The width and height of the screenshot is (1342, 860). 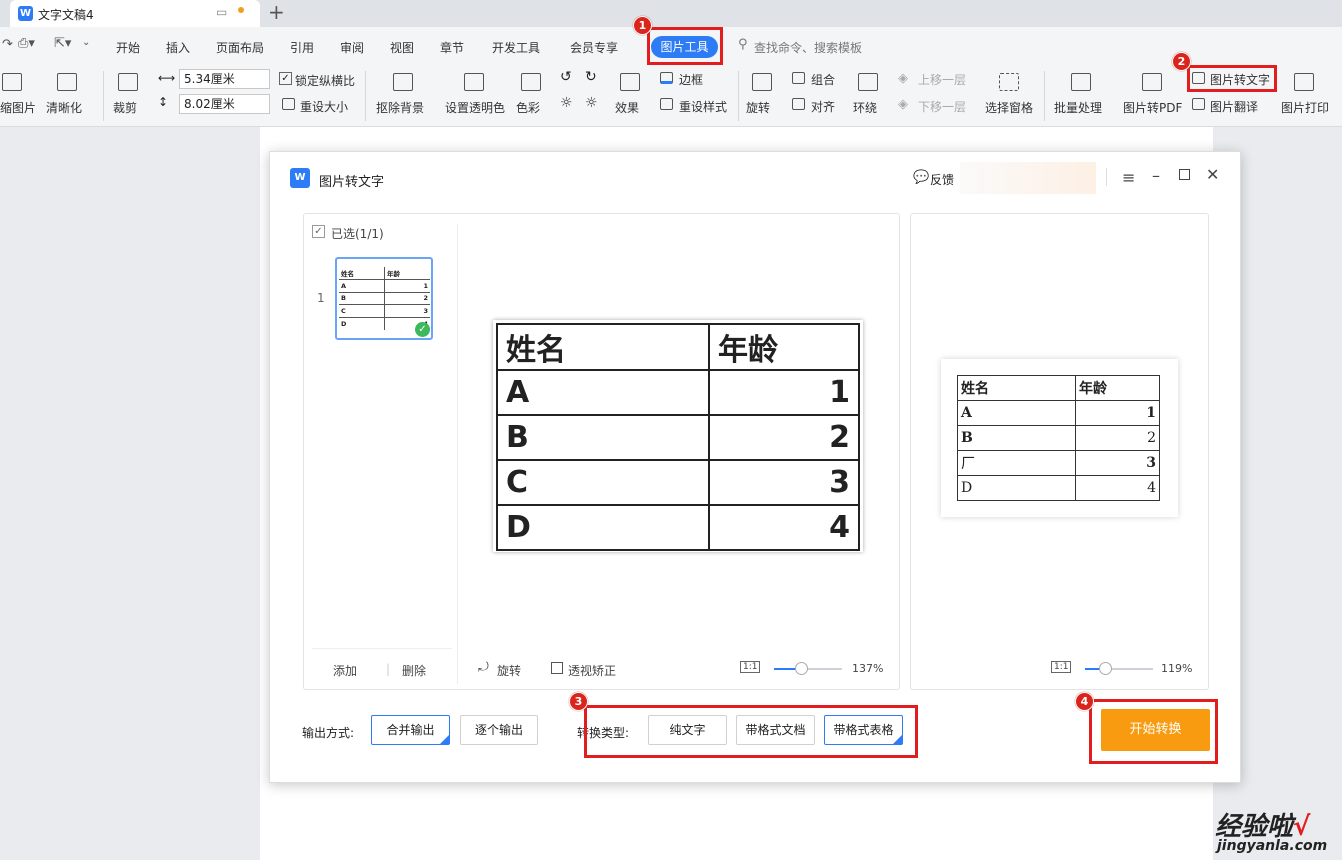 I want to click on bring-forward-label: 上移一层, so click(x=942, y=79).